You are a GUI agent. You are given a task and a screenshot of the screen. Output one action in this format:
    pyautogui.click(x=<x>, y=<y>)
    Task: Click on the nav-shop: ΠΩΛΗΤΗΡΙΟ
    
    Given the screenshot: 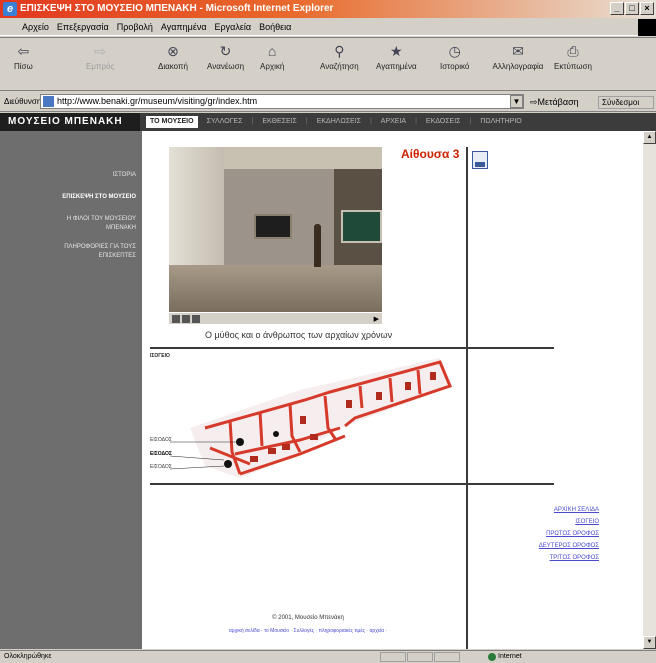 What is the action you would take?
    pyautogui.click(x=500, y=122)
    